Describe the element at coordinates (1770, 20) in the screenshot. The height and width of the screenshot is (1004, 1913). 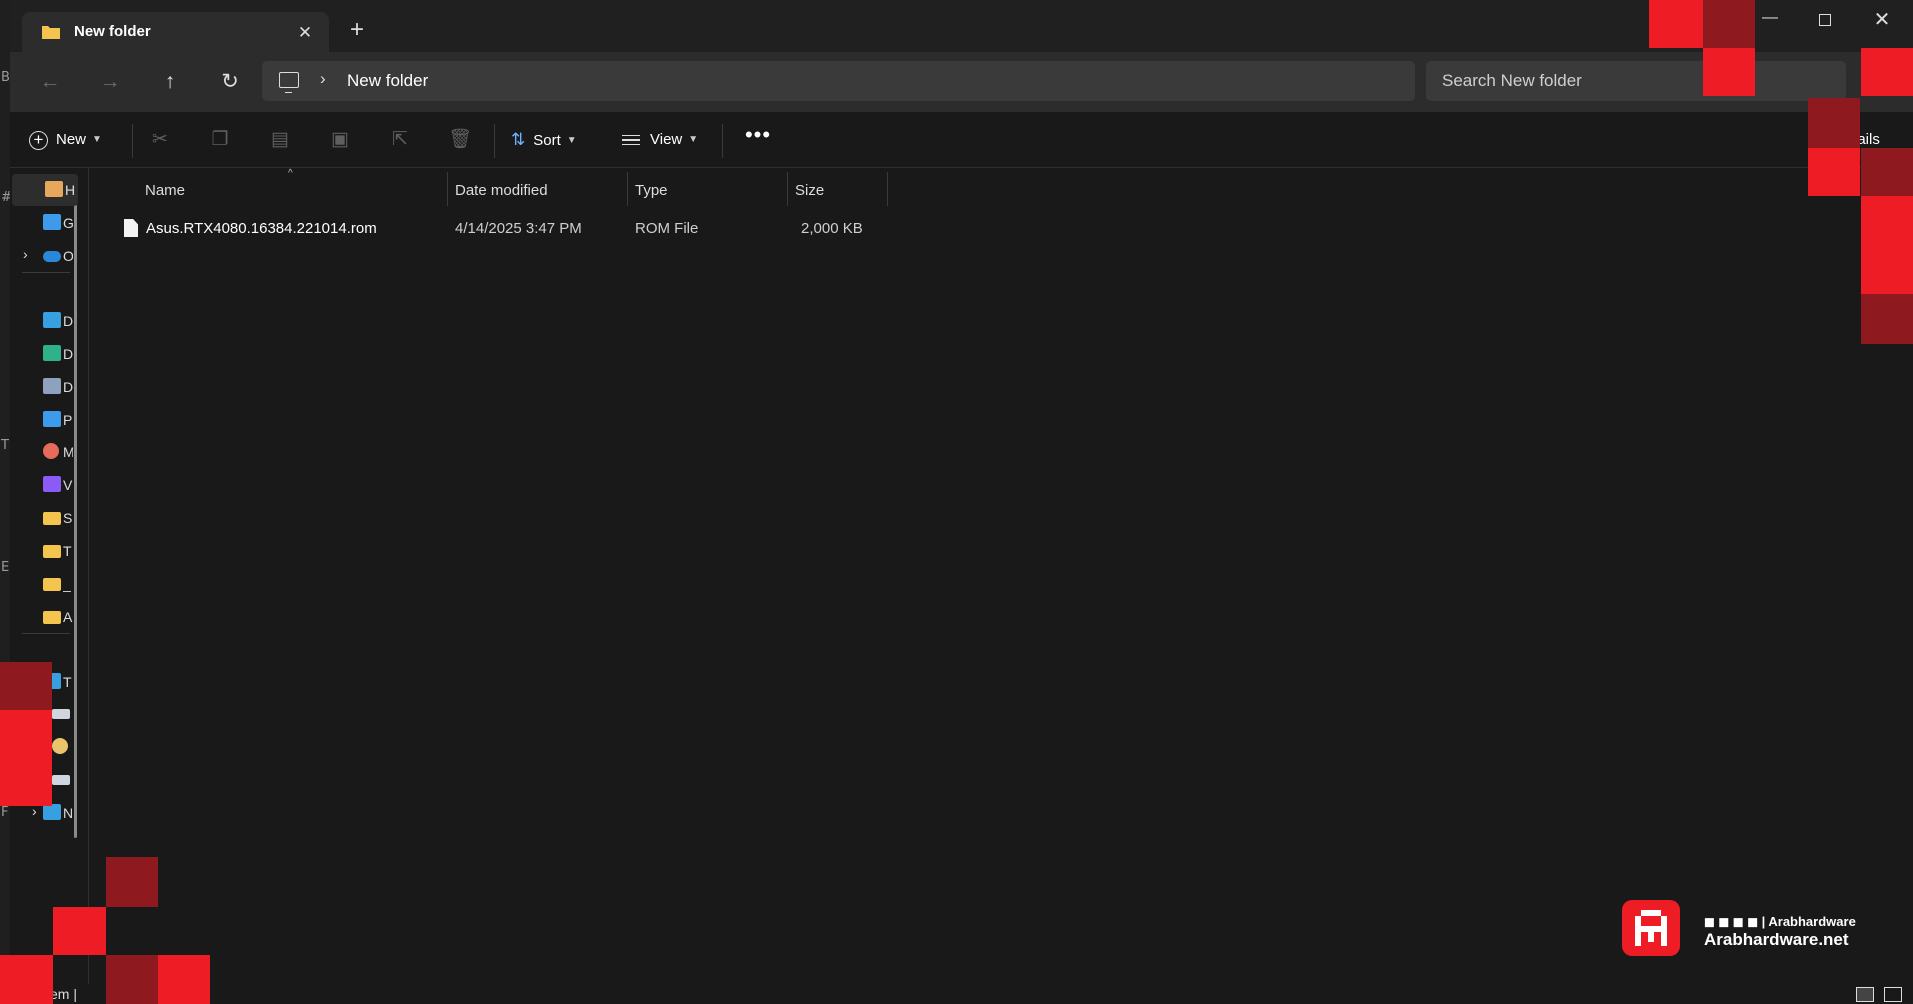
I see `minimize-button: —` at that location.